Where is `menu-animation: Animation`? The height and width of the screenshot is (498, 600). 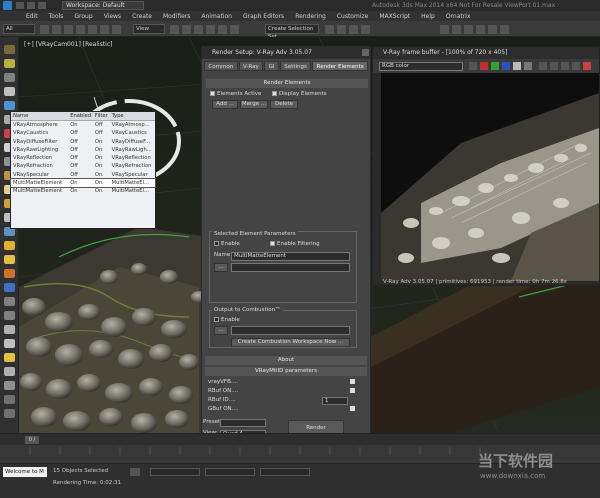 menu-animation: Animation is located at coordinates (216, 16).